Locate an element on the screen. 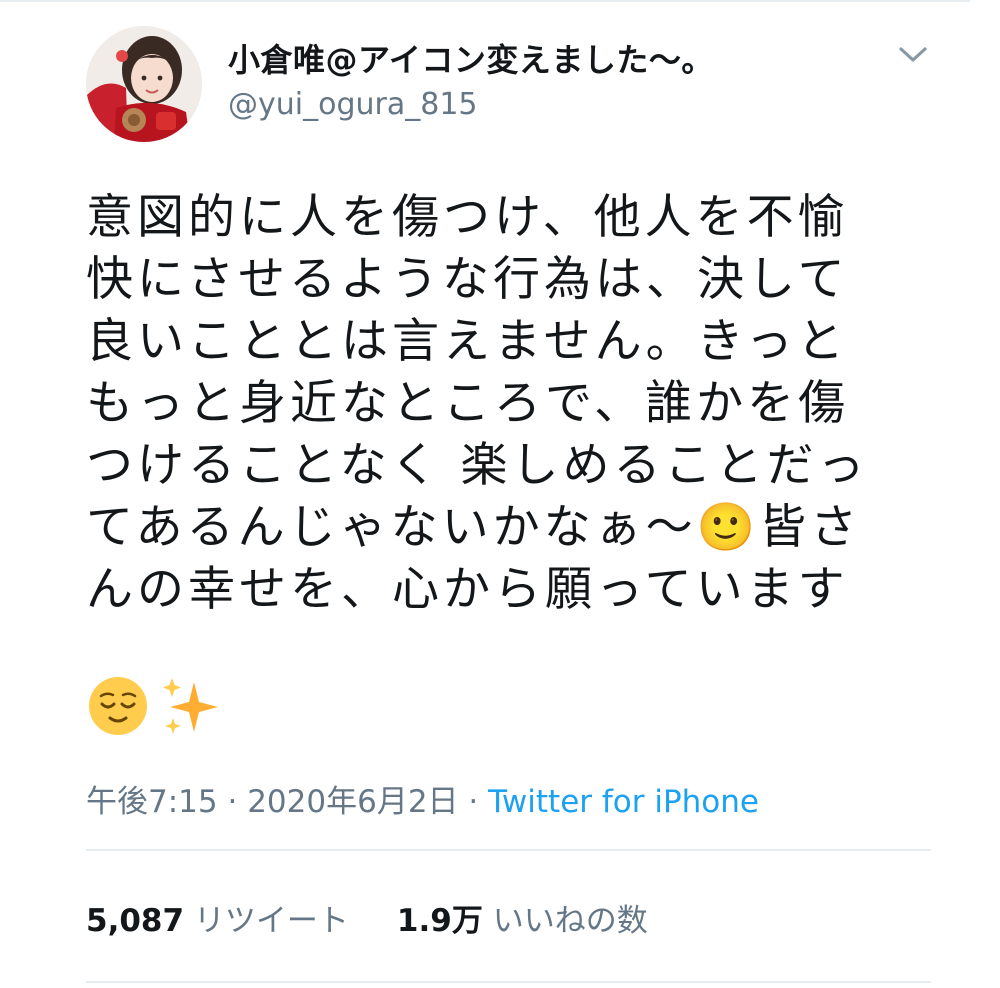 This screenshot has height=988, width=1000. author-display-name: 小倉唯@アイコン変えました〜。 is located at coordinates (471, 60).